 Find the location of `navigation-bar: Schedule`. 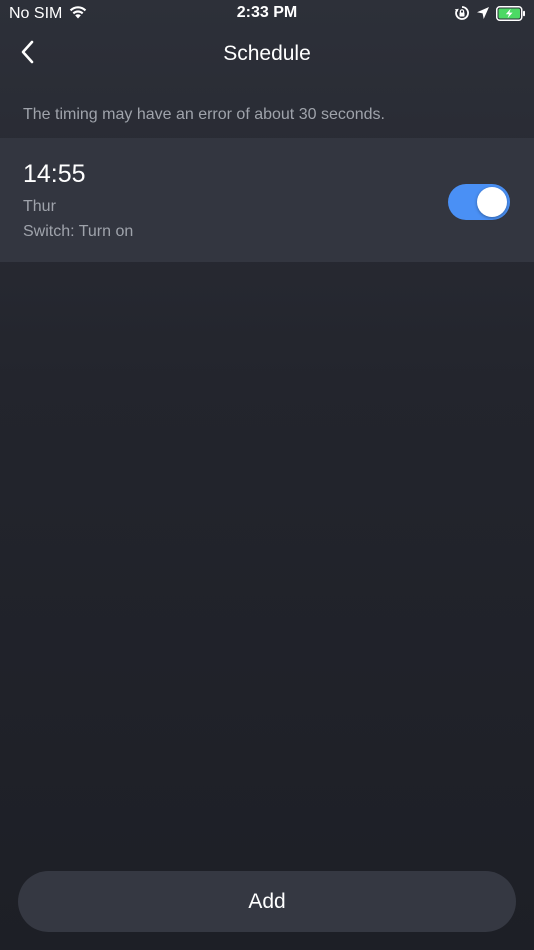

navigation-bar: Schedule is located at coordinates (267, 54).